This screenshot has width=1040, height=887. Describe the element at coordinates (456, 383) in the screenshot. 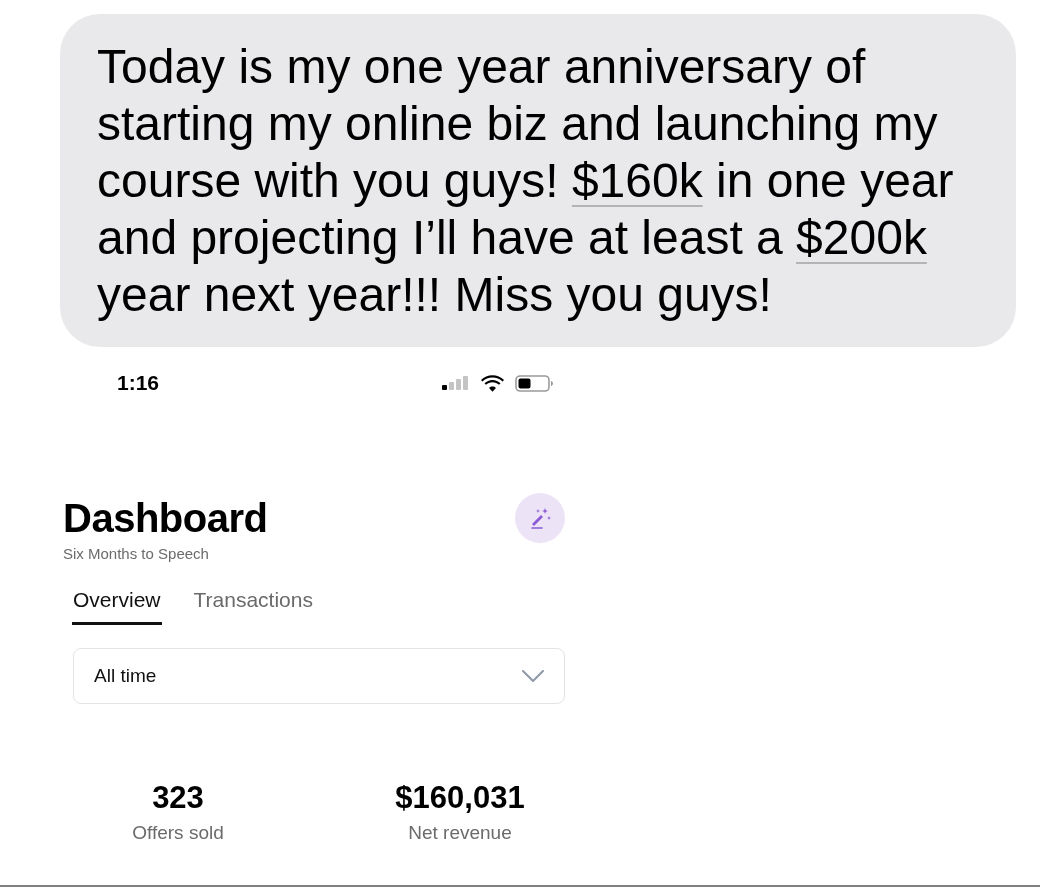

I see `signal-icon` at that location.